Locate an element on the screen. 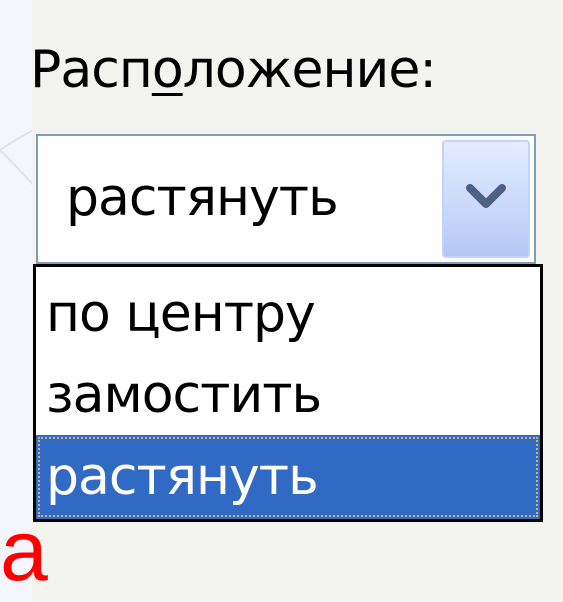  option-tile: замостить is located at coordinates (288, 395).